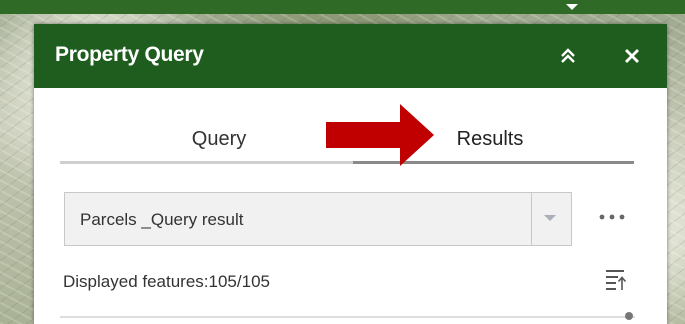 The height and width of the screenshot is (324, 685). Describe the element at coordinates (342, 7) in the screenshot. I see `map-top-bar` at that location.